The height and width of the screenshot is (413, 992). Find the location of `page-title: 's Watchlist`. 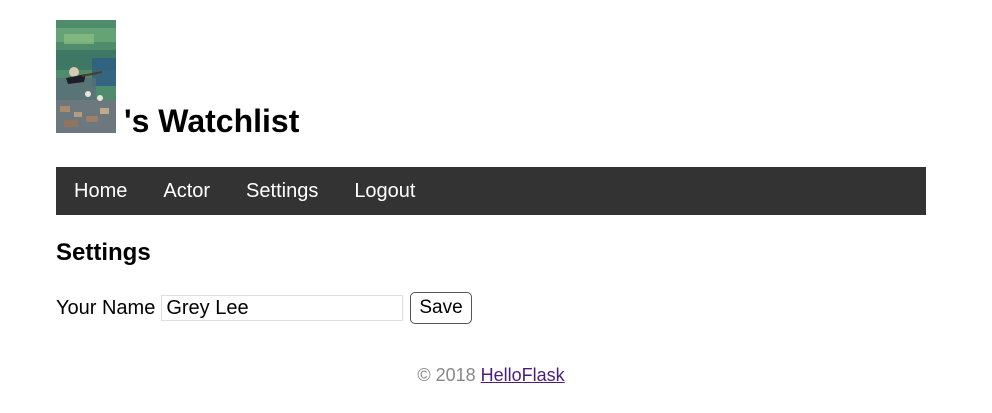

page-title: 's Watchlist is located at coordinates (212, 121).